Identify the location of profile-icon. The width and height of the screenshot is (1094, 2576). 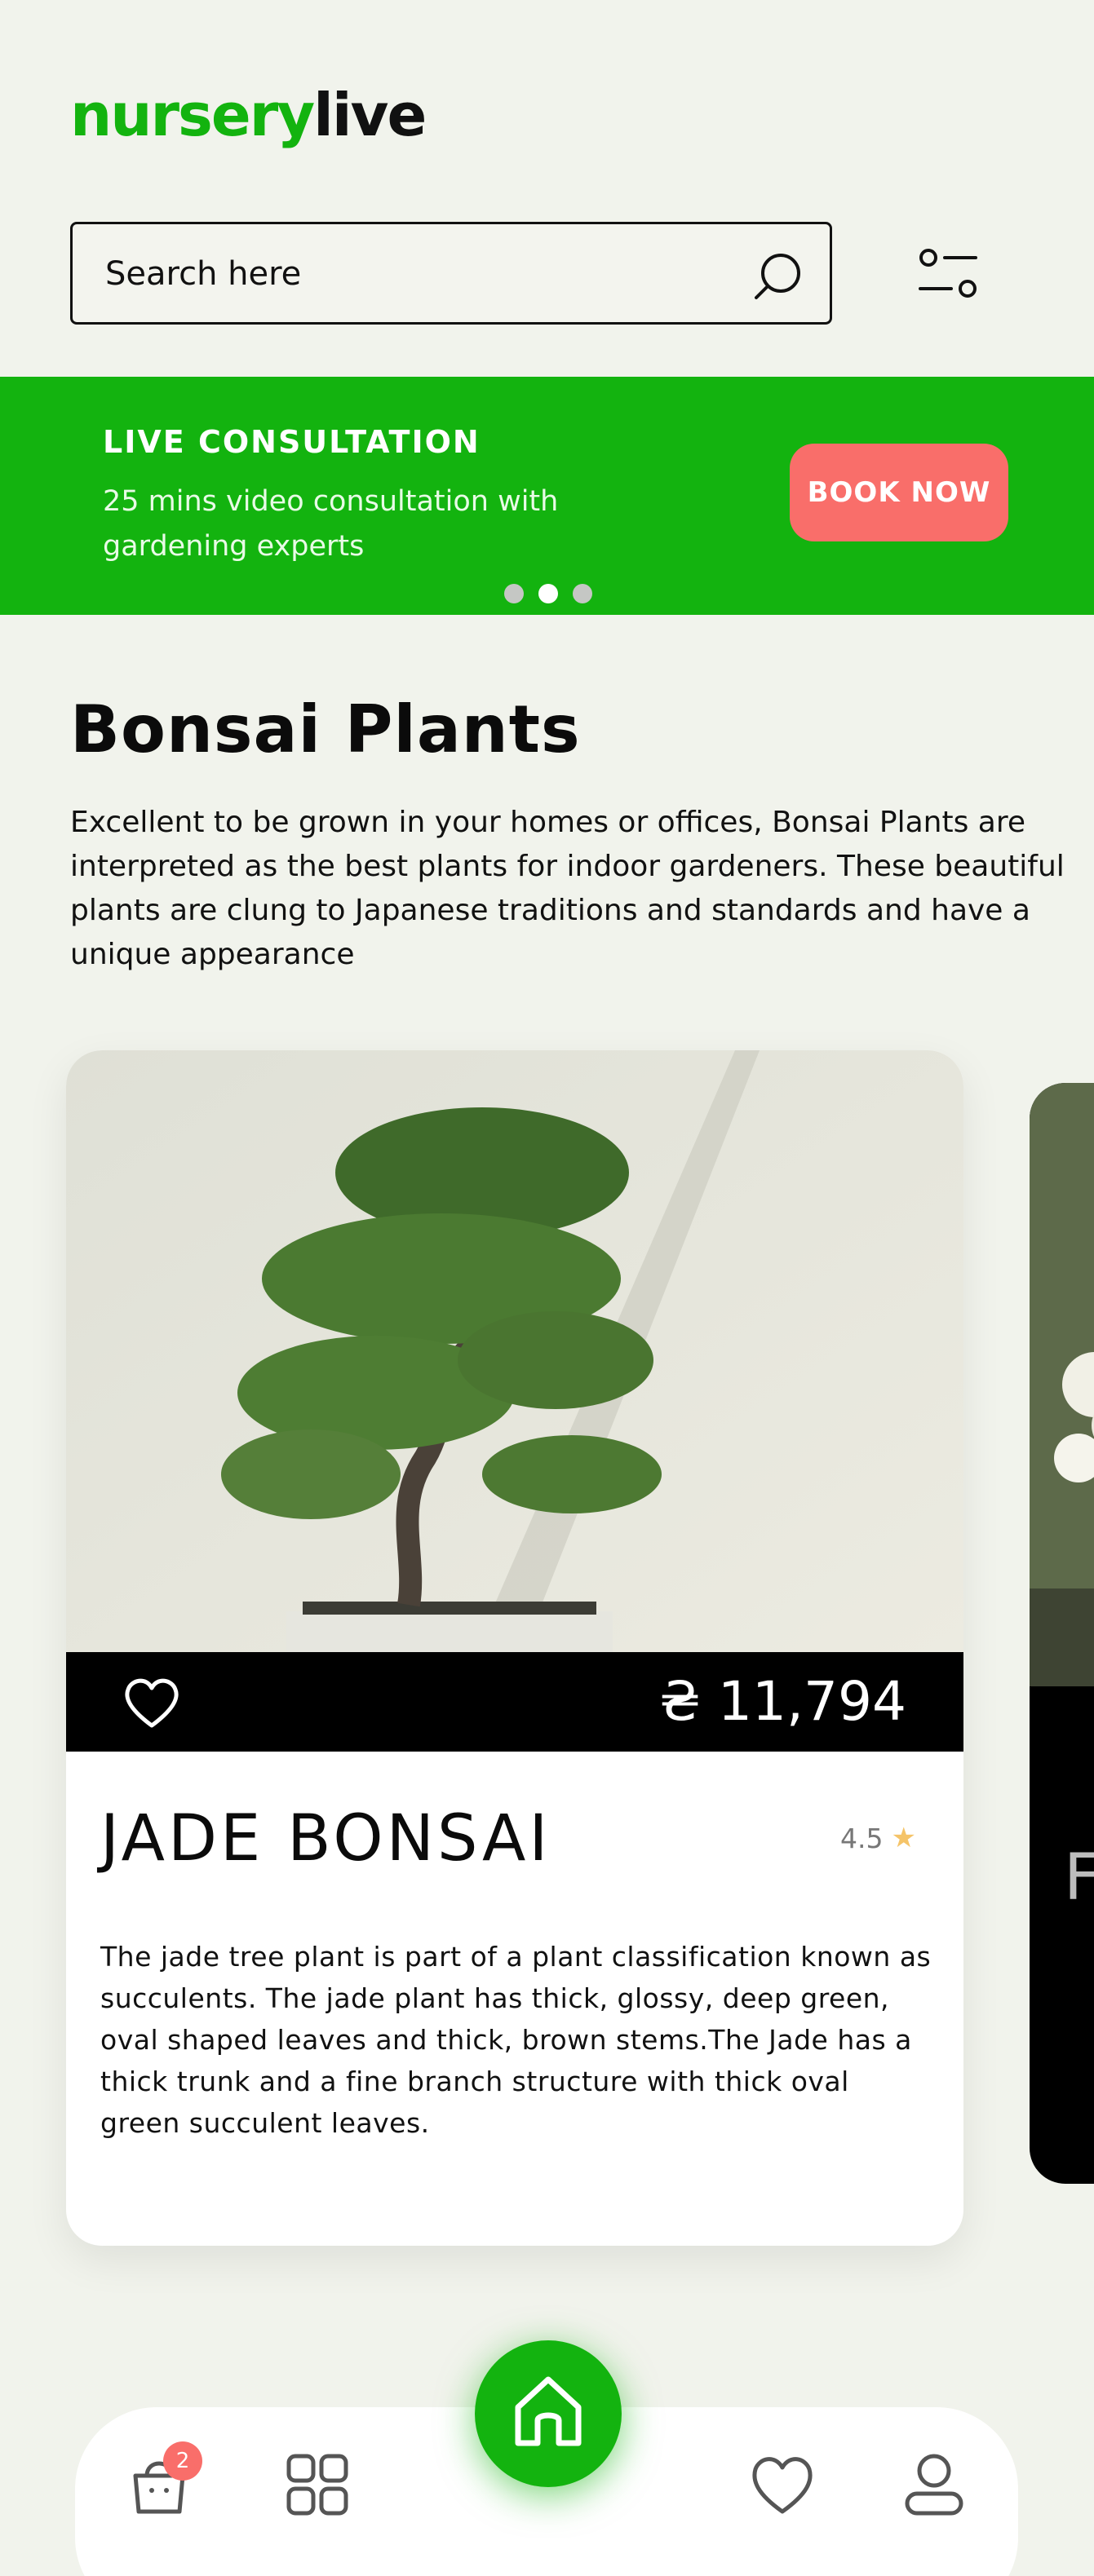
(935, 2484).